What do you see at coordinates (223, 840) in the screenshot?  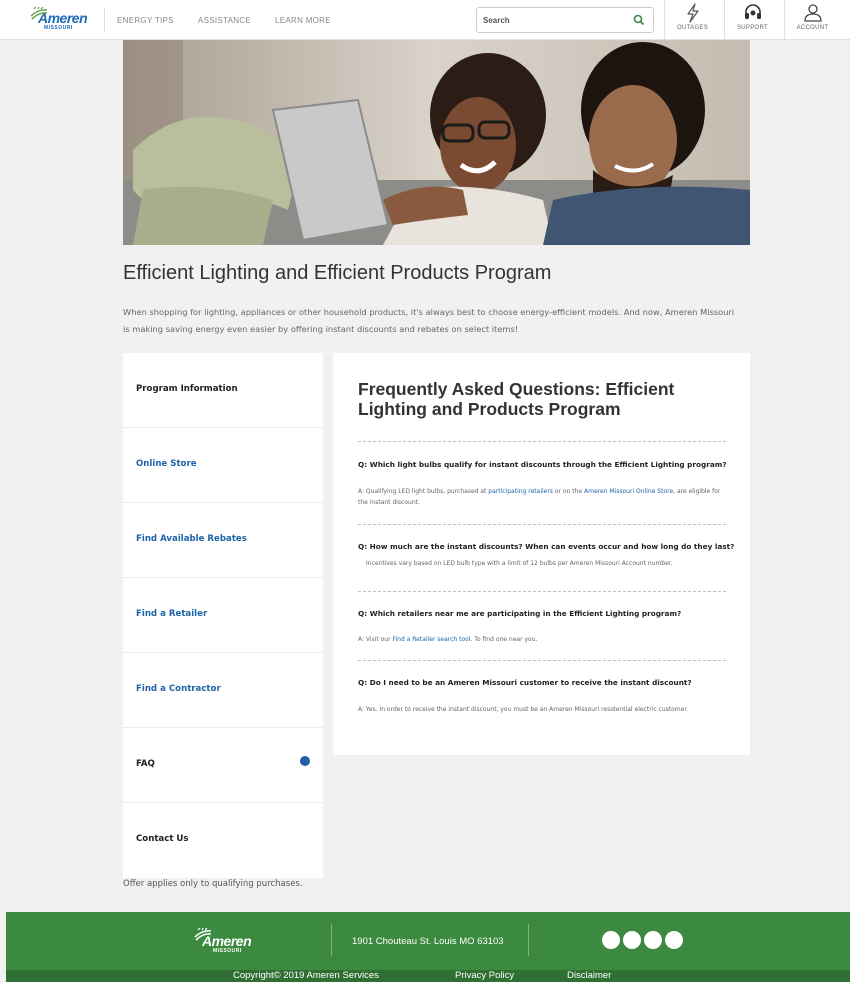 I see `sidebar-item-contact-us: Contact Us` at bounding box center [223, 840].